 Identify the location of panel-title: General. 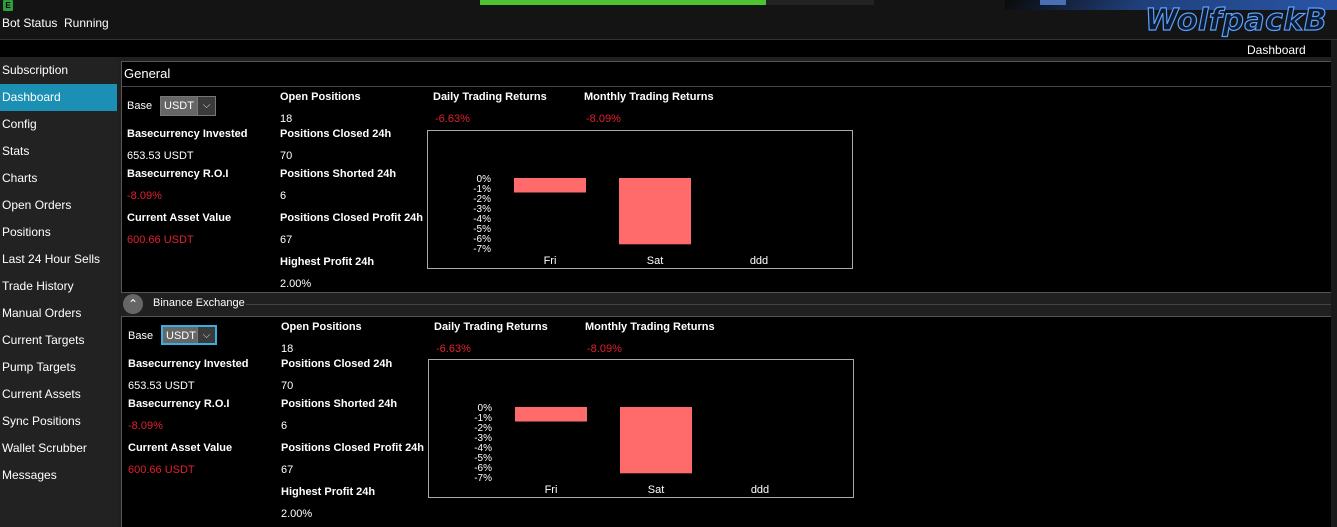
(147, 73).